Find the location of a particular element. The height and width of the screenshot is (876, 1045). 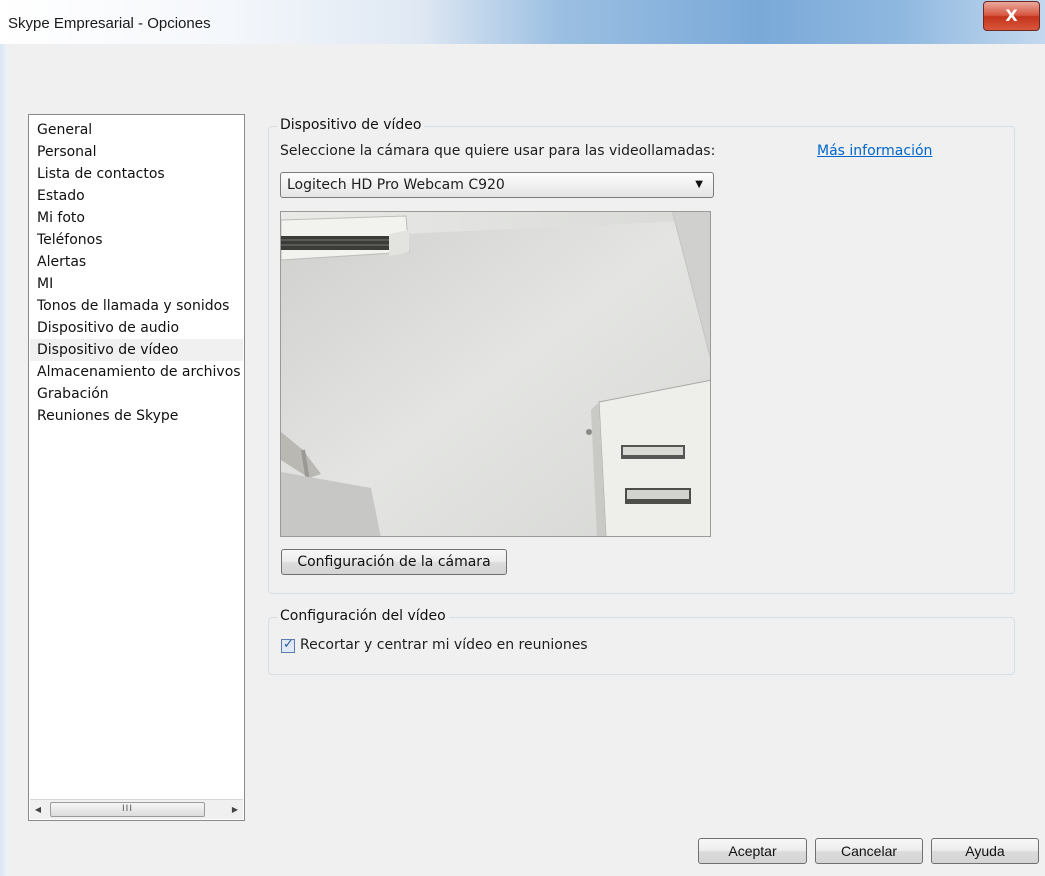

camera-settings-button: Configuración de la cámara is located at coordinates (394, 562).